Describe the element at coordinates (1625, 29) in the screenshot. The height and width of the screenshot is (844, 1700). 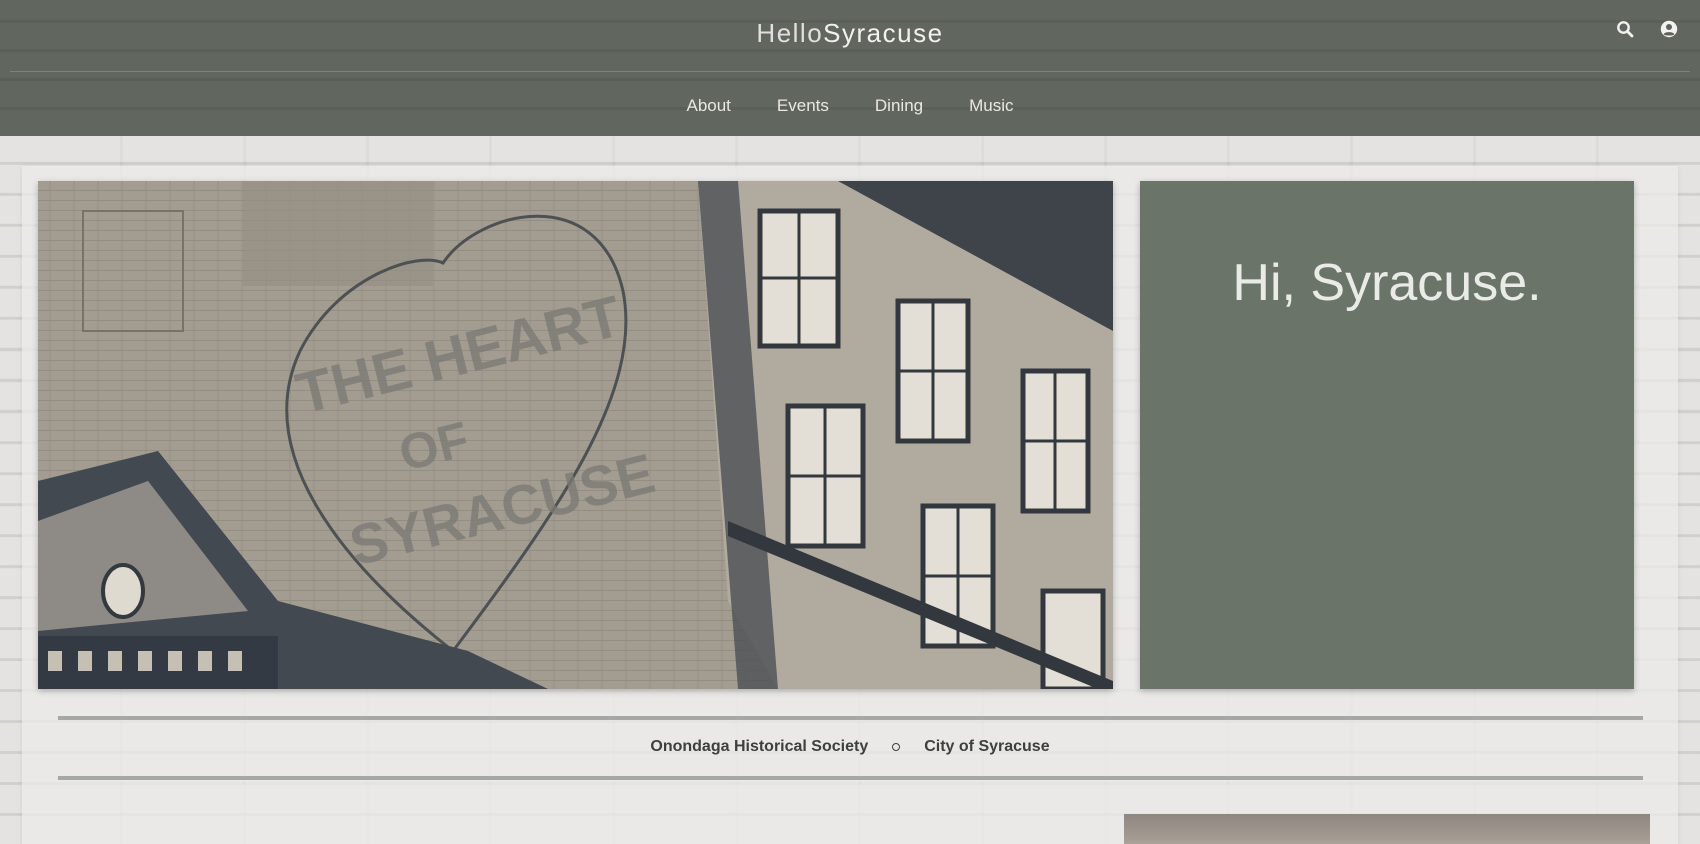
I see `search-icon` at that location.